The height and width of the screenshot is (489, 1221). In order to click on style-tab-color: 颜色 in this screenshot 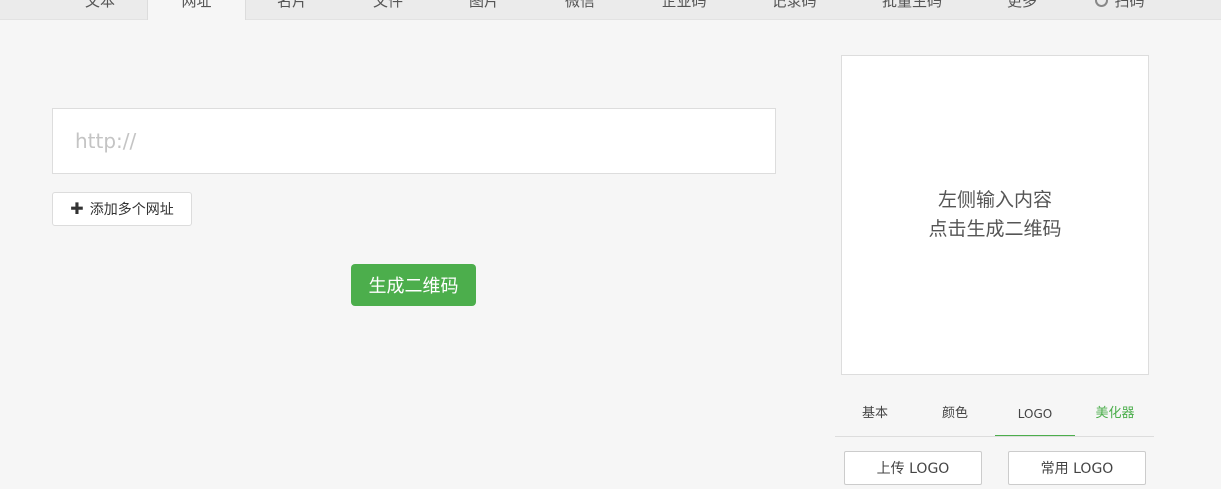, I will do `click(955, 416)`.